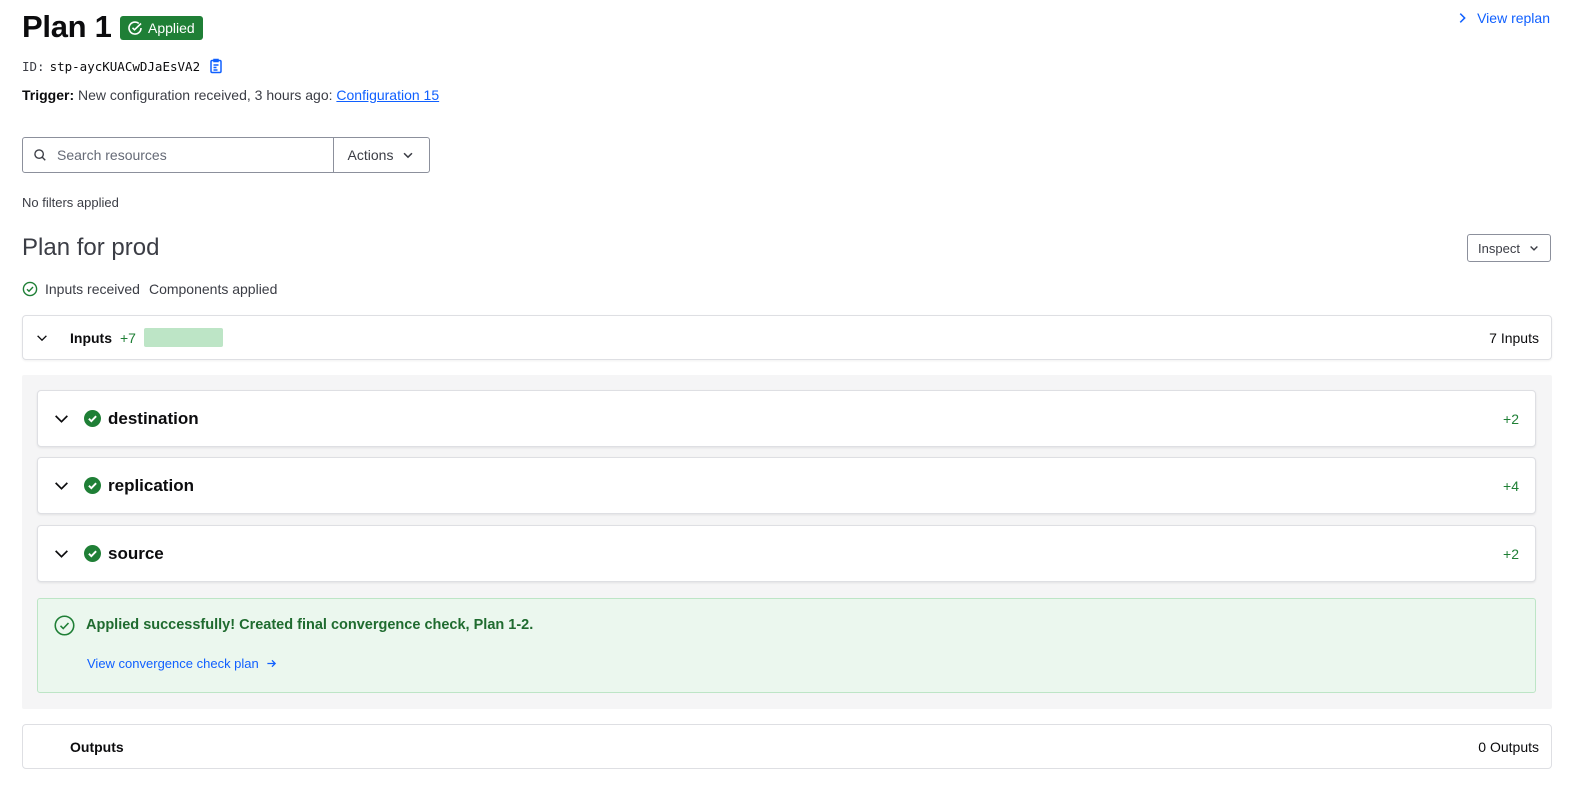  What do you see at coordinates (786, 418) in the screenshot?
I see `component-row: destination +2` at bounding box center [786, 418].